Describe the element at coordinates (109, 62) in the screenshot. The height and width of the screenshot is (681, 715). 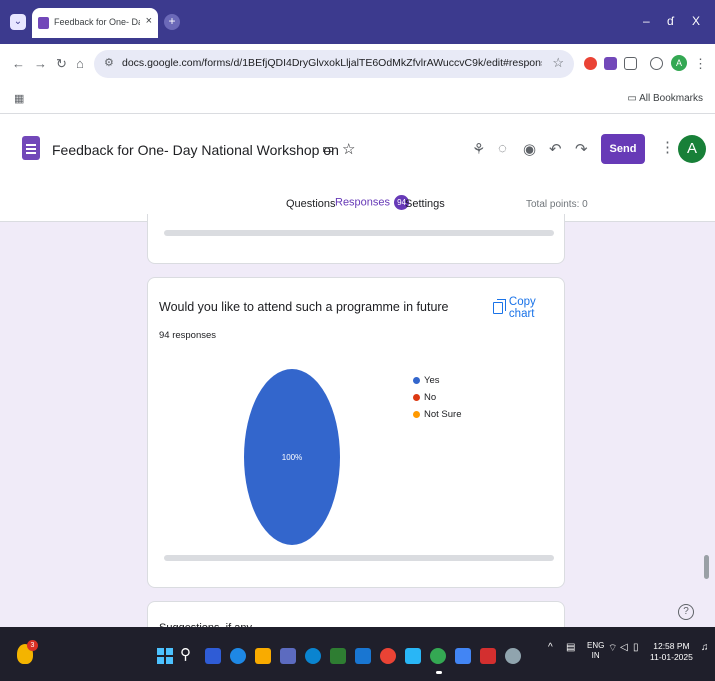
I see `site-info-icon: ⚙` at that location.